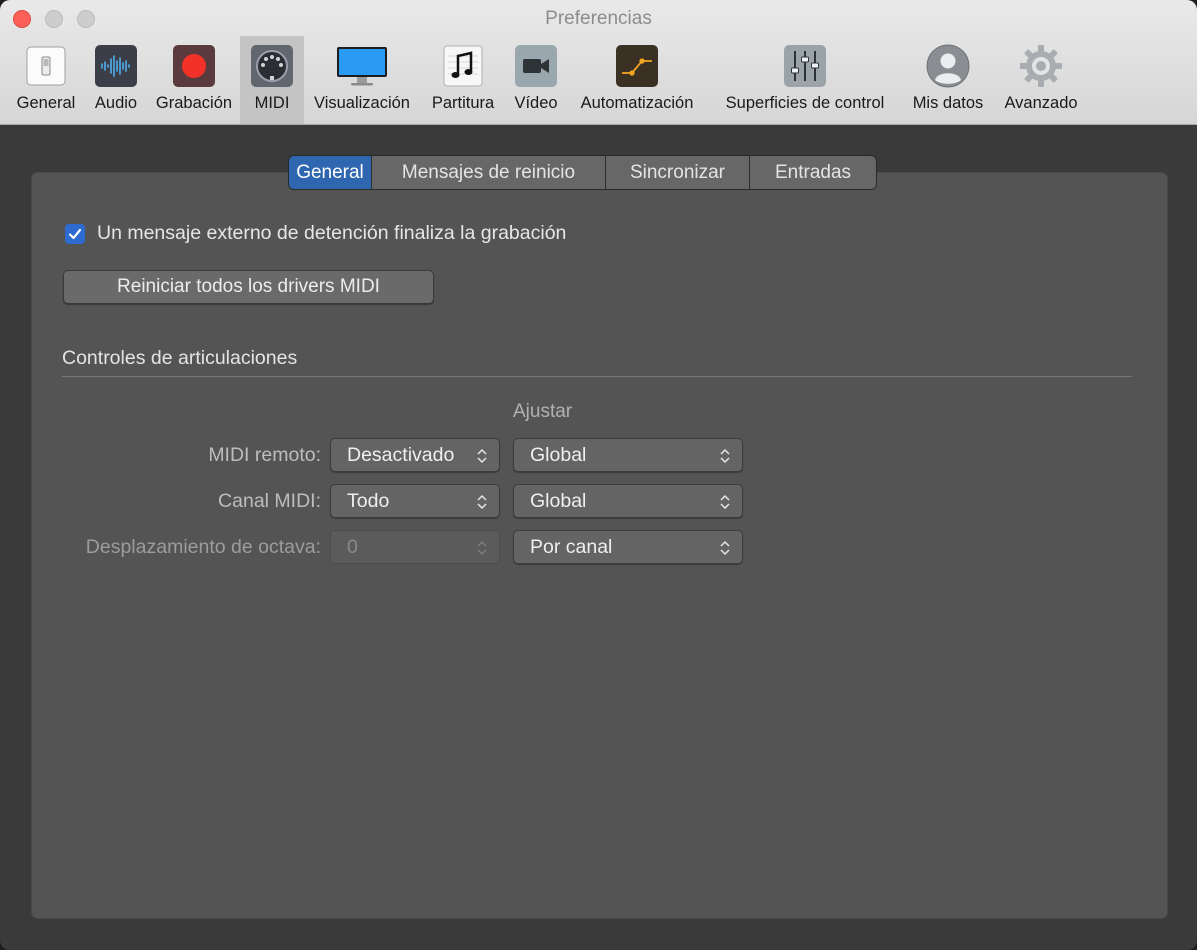 The height and width of the screenshot is (950, 1197). What do you see at coordinates (813, 172) in the screenshot?
I see `tab-entradas: Entradas` at bounding box center [813, 172].